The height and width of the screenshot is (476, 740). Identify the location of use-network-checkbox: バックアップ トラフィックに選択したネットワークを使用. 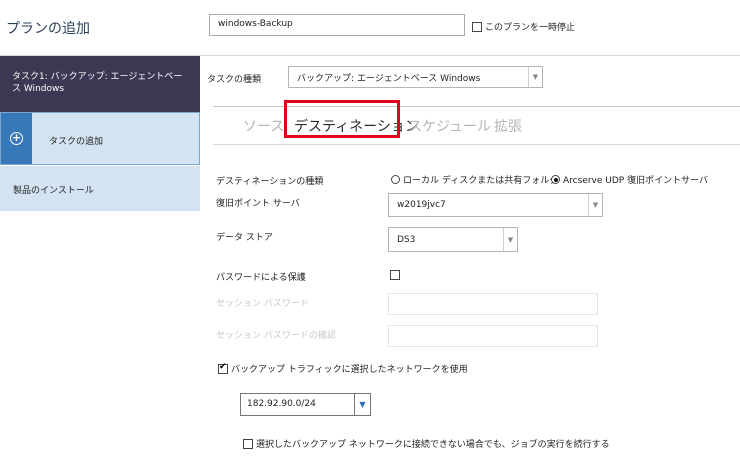
(343, 368).